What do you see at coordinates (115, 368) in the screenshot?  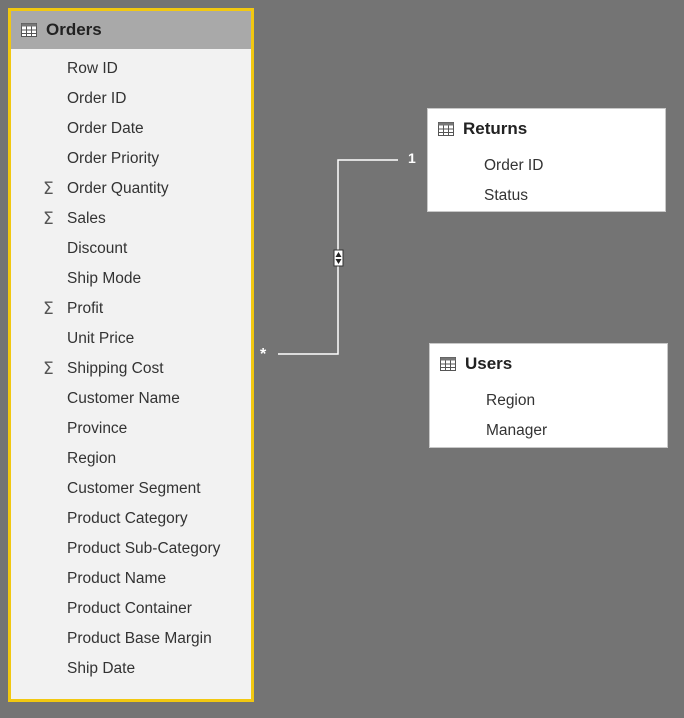 I see `field-label: Shipping Cost` at bounding box center [115, 368].